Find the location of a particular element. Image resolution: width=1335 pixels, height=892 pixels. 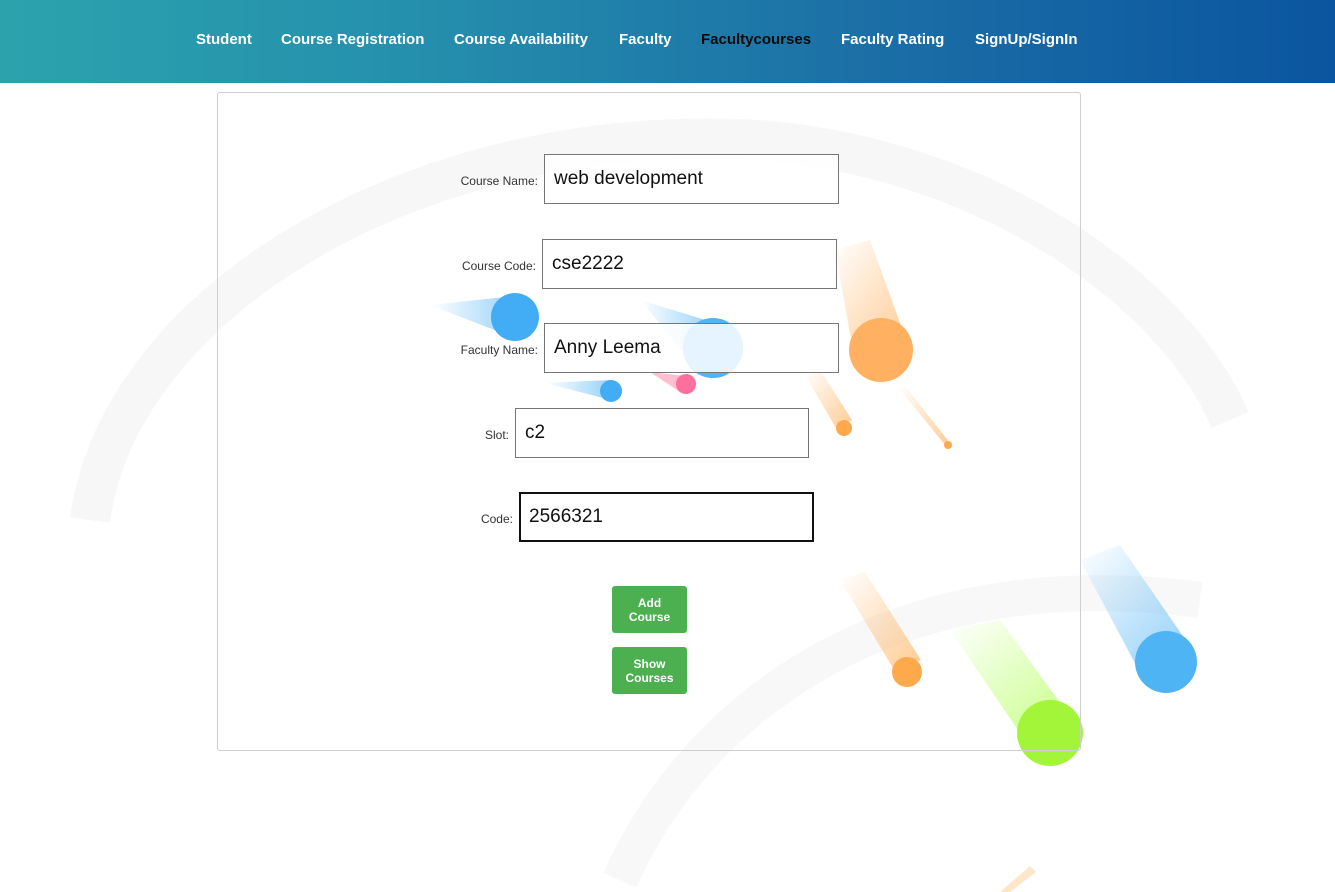

nav-item-signup-signin: SignUp/SignIn is located at coordinates (1026, 39).